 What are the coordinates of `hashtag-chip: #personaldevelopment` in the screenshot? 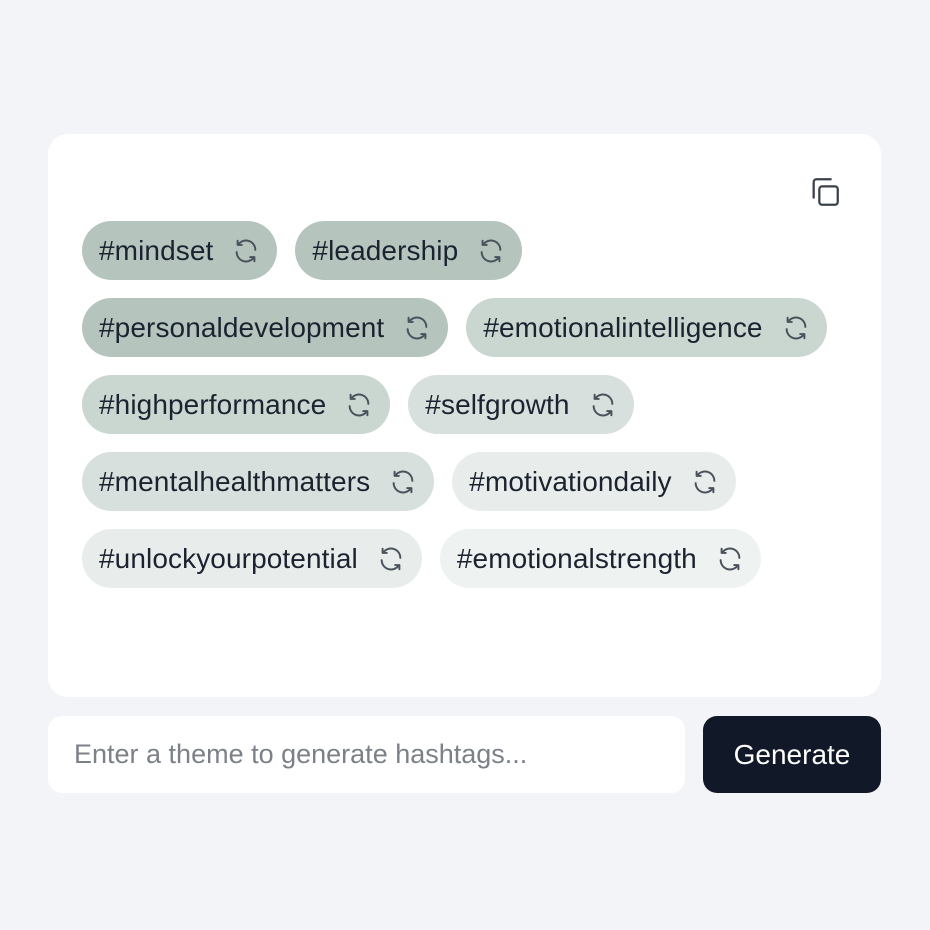 It's located at (265, 327).